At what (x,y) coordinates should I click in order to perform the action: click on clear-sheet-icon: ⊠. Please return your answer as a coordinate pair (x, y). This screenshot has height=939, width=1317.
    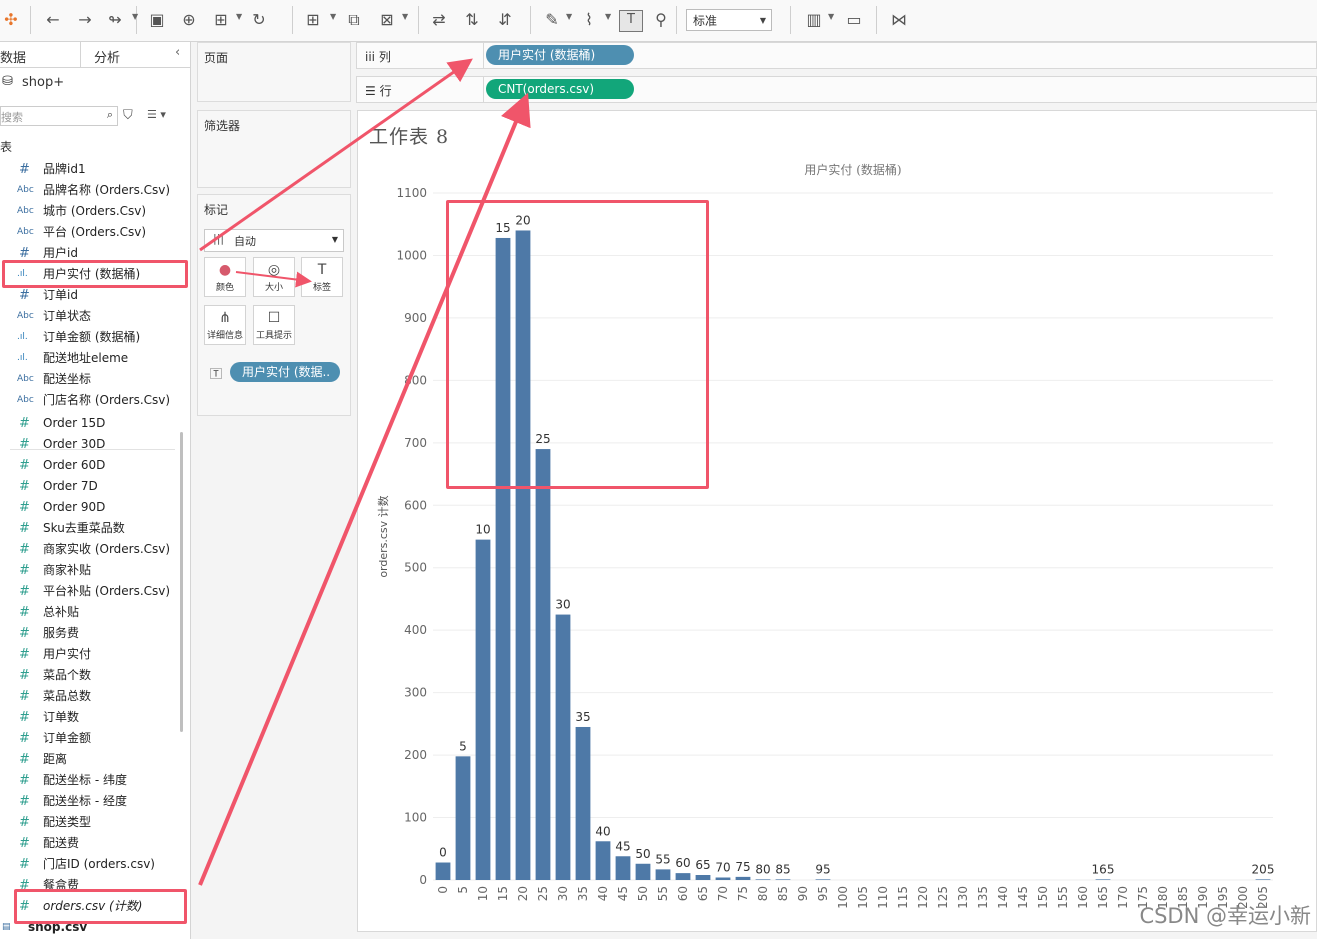
    Looking at the image, I should click on (387, 20).